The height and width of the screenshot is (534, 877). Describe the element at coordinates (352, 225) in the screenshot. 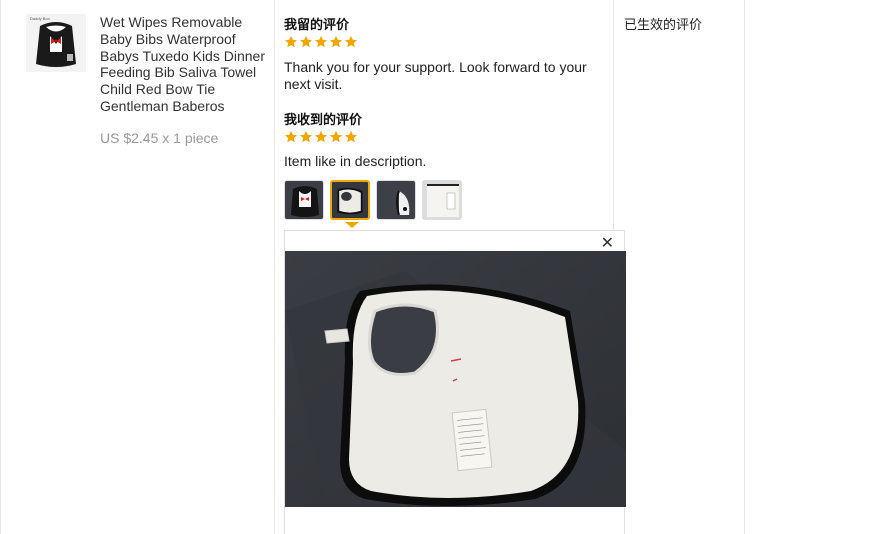

I see `active-photo-pointer` at that location.